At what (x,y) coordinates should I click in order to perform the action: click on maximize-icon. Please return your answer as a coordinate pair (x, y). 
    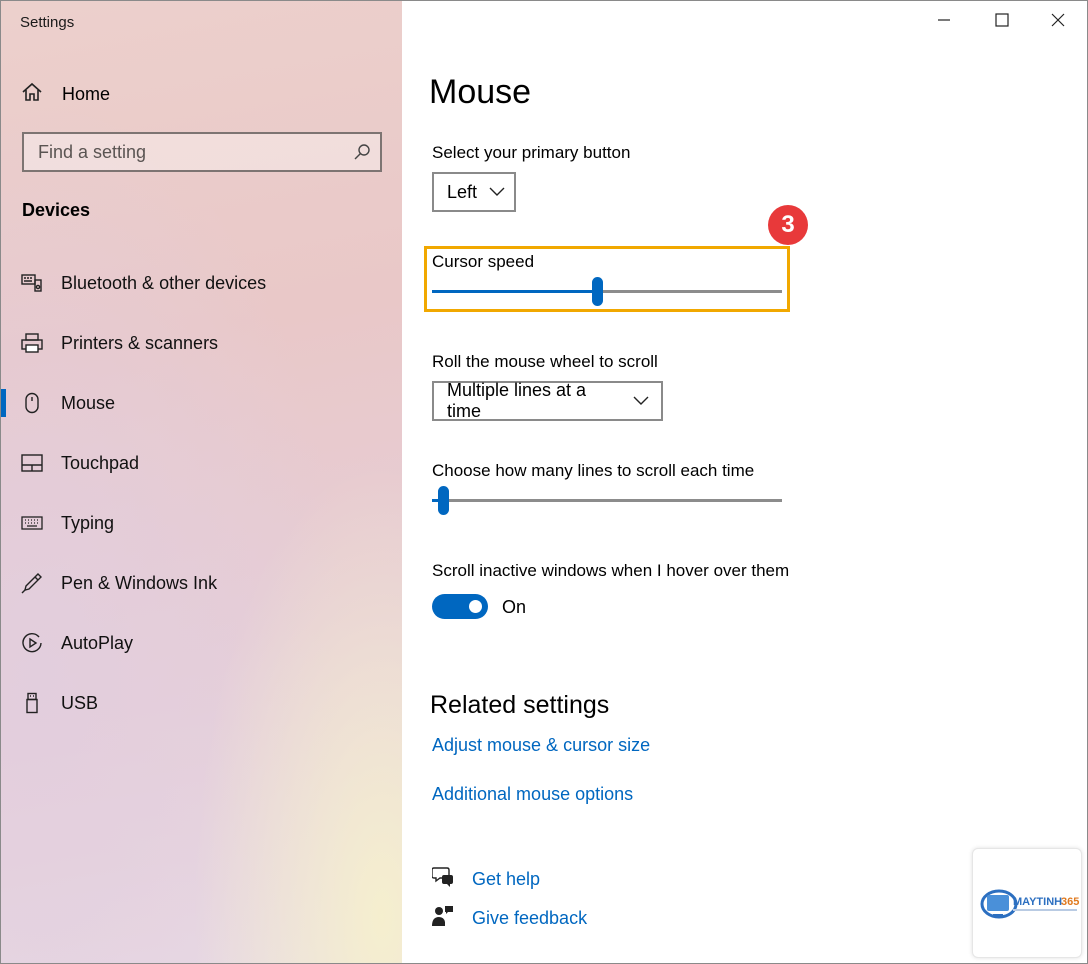
    Looking at the image, I should click on (1002, 22).